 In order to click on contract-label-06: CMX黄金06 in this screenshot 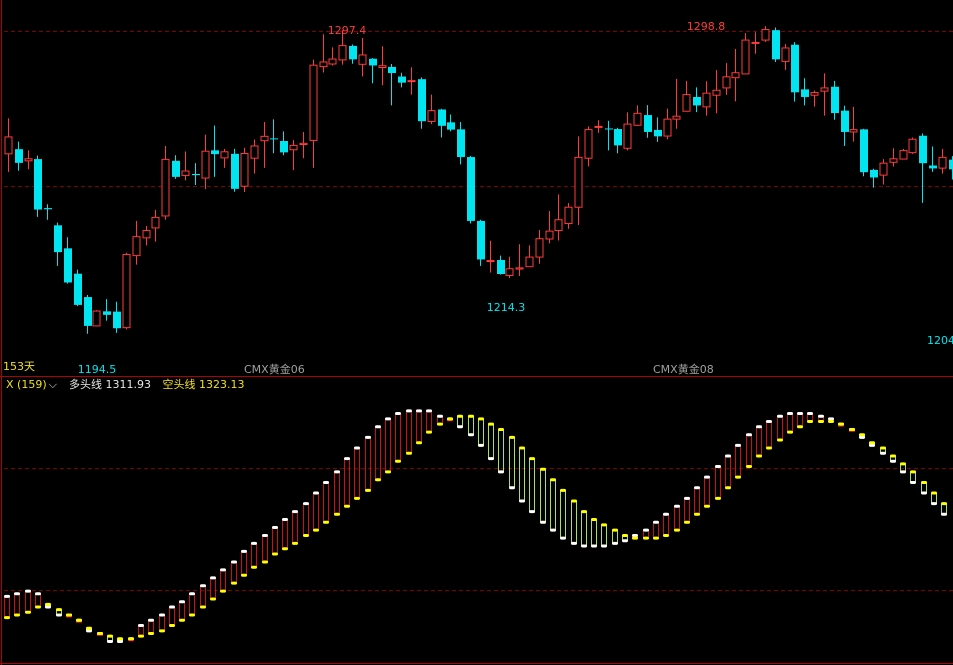, I will do `click(274, 369)`.